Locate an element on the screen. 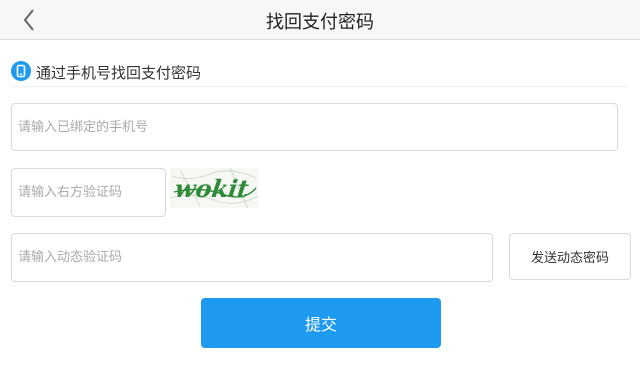 This screenshot has height=373, width=640. page-title: 找回支付密码 is located at coordinates (320, 22).